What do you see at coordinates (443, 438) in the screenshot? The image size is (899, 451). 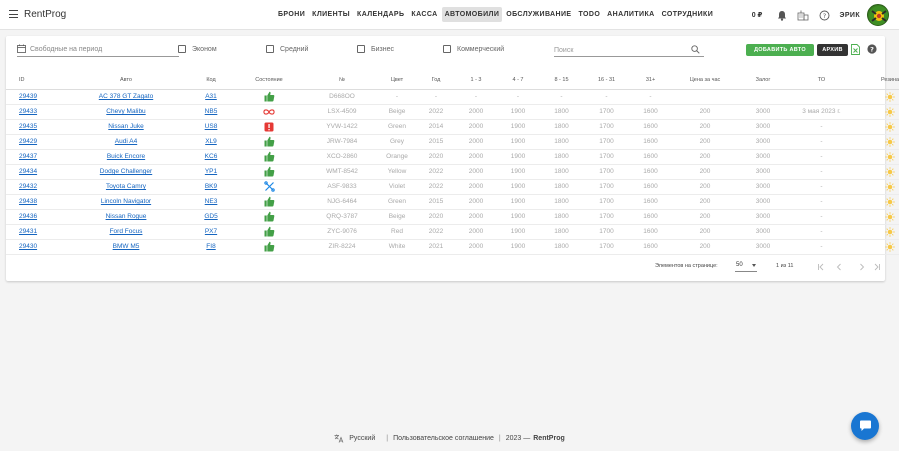 I see `agreement-link: Пользовательское соглашение` at bounding box center [443, 438].